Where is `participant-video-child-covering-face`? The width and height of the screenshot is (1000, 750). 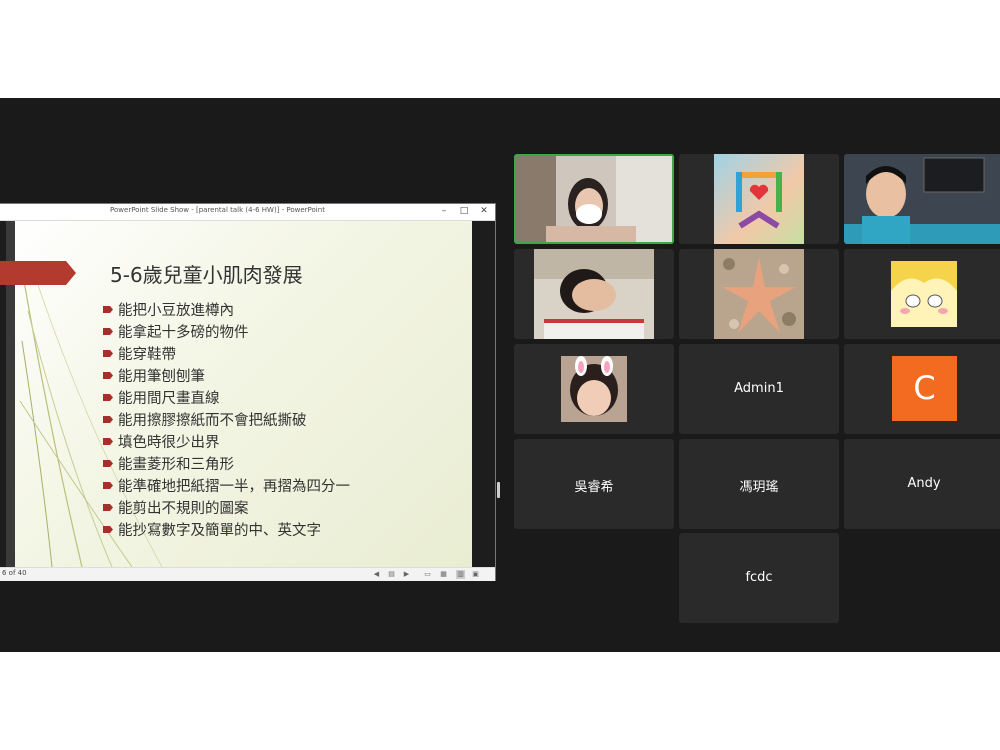
participant-video-child-covering-face is located at coordinates (594, 294).